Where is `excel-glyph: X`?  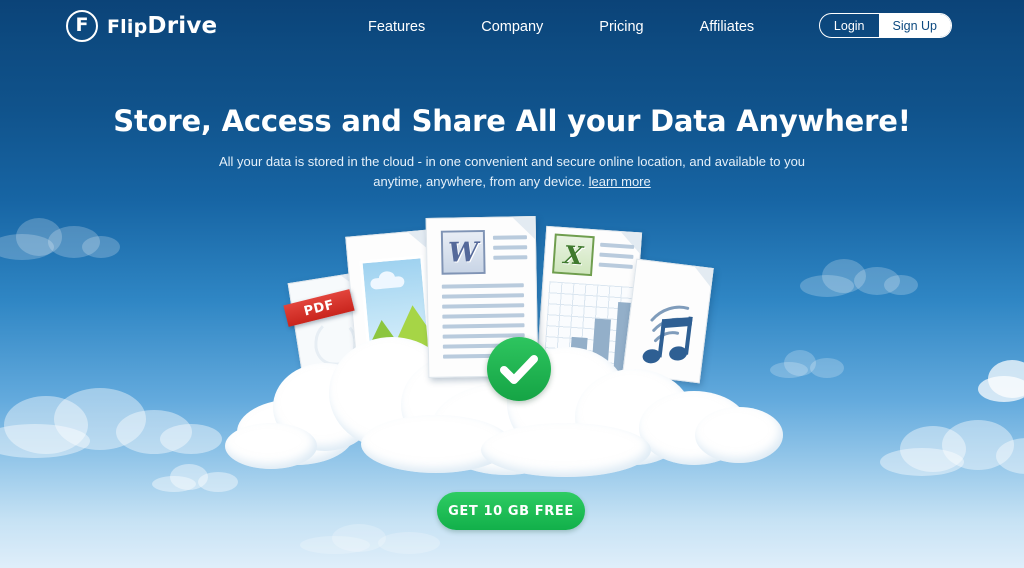
excel-glyph: X is located at coordinates (573, 254).